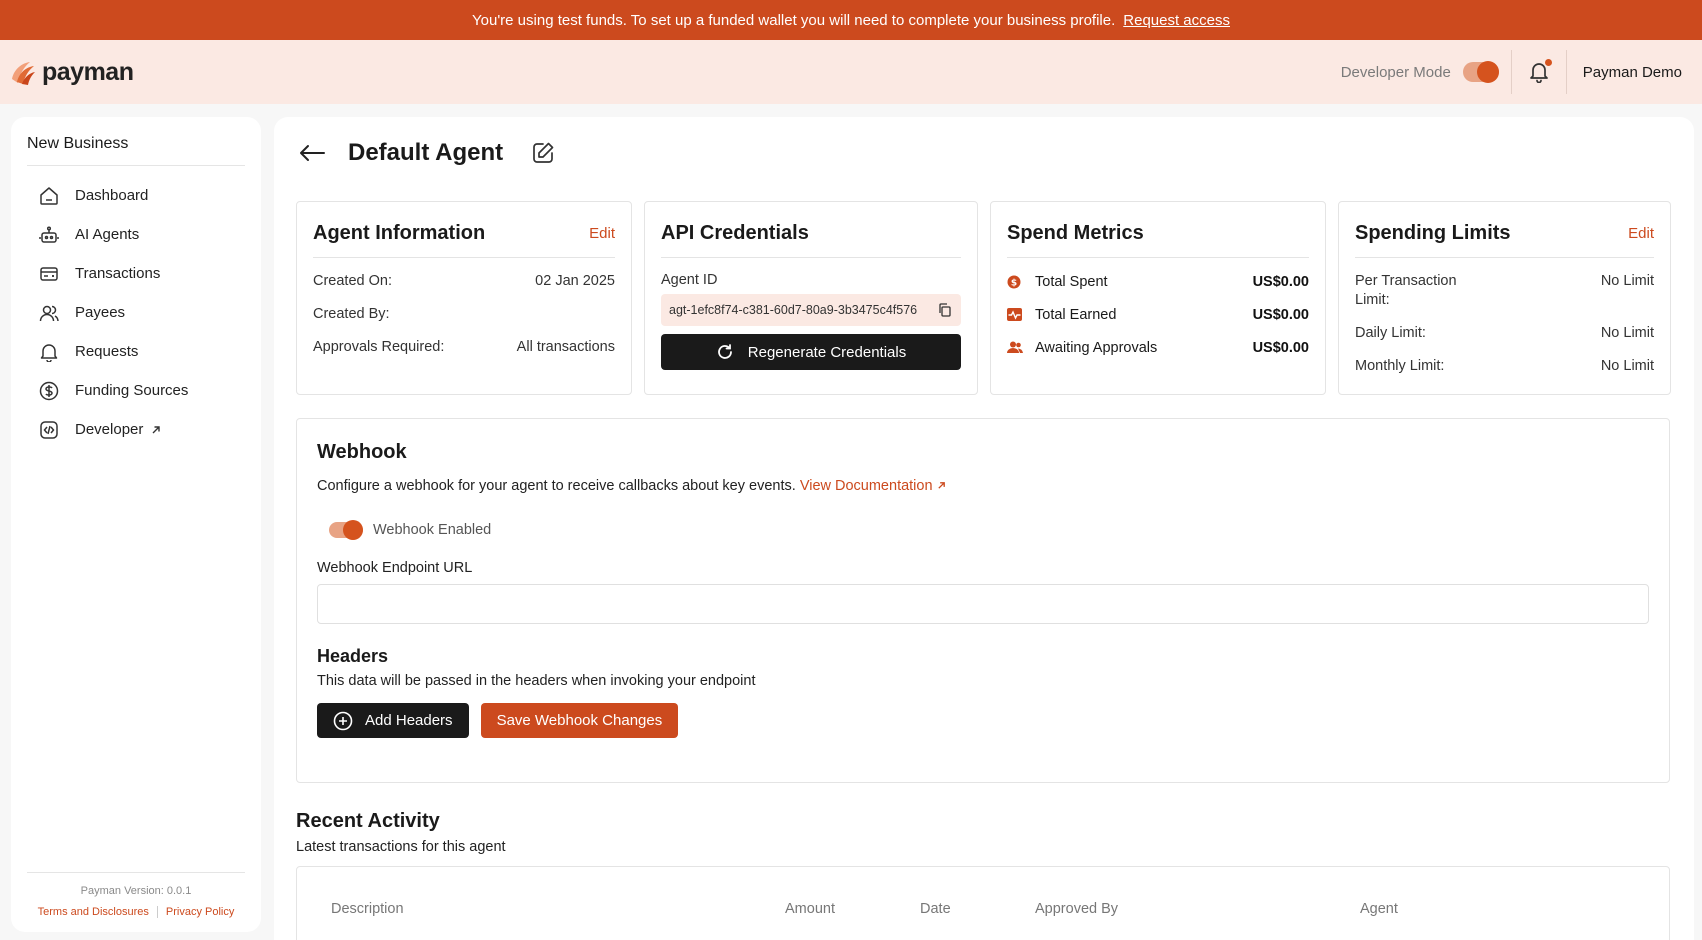 Image resolution: width=1702 pixels, height=940 pixels. Describe the element at coordinates (136, 150) in the screenshot. I see `business-name: New Business` at that location.